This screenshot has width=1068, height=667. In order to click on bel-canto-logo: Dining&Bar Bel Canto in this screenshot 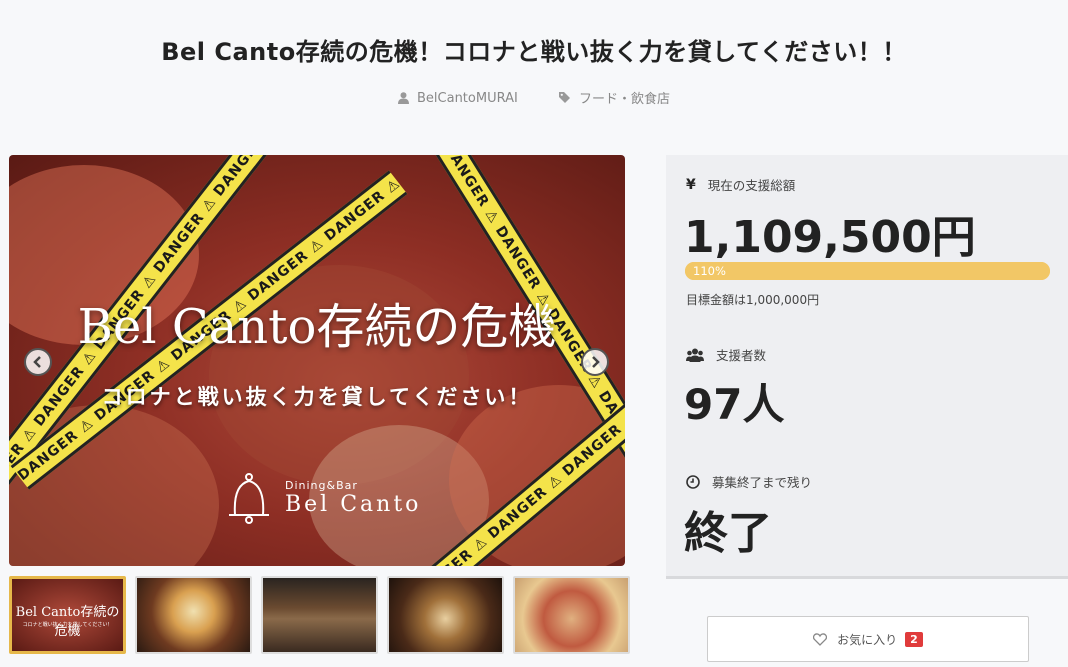, I will do `click(323, 498)`.